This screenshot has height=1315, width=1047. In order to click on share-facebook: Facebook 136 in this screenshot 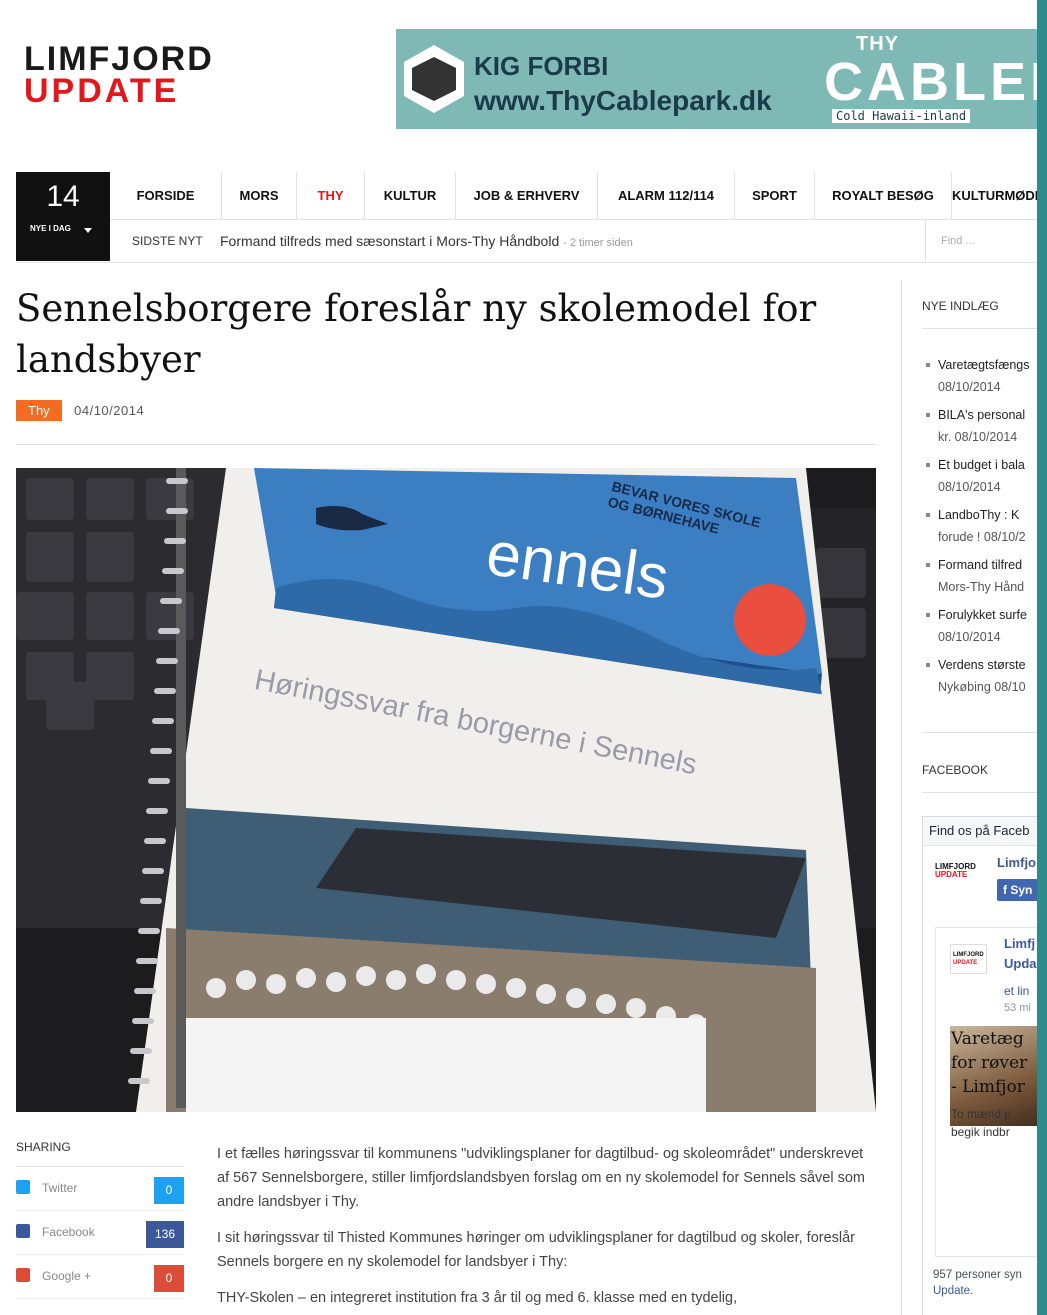, I will do `click(100, 1233)`.